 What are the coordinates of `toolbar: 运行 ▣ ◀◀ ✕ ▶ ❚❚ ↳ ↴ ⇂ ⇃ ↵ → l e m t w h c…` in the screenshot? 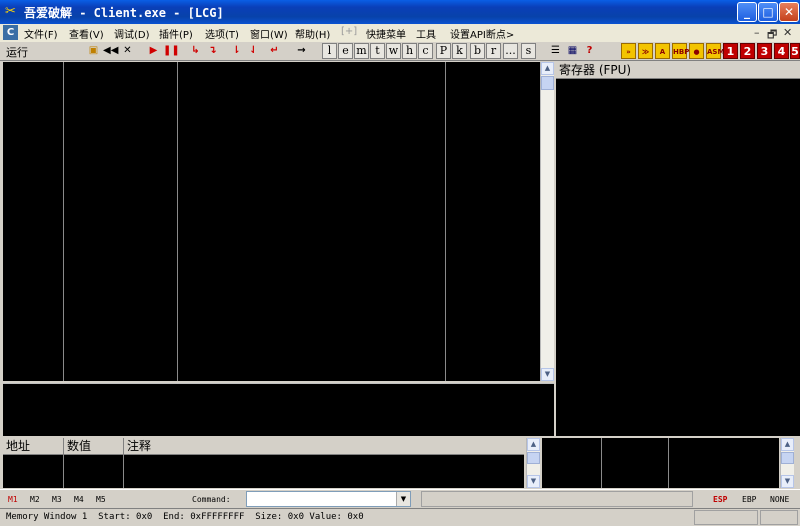 It's located at (400, 51).